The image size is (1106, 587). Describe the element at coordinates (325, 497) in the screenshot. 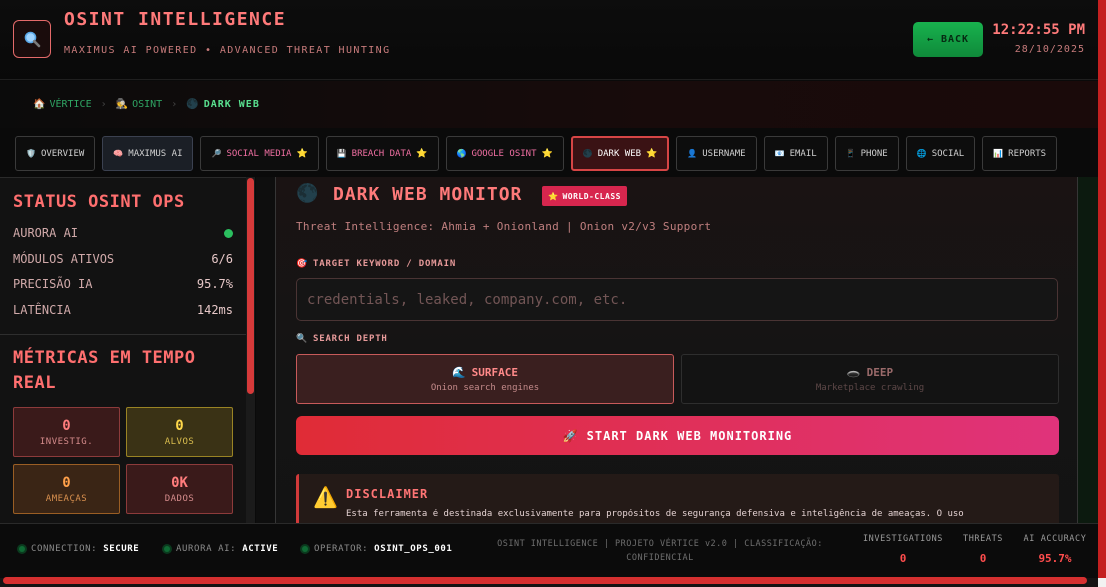

I see `warning-icon: ⚠️` at that location.